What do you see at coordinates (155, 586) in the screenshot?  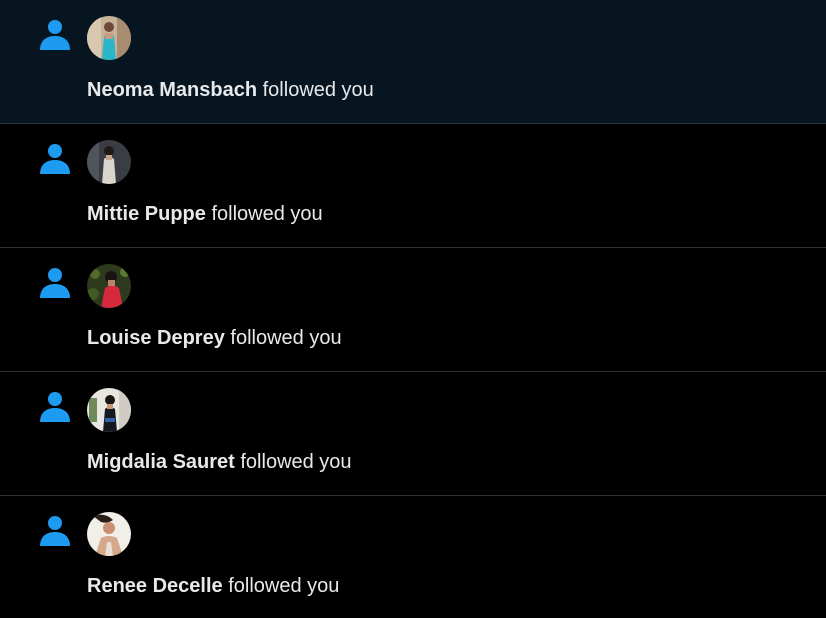 I see `follower-name: Renee Decelle` at bounding box center [155, 586].